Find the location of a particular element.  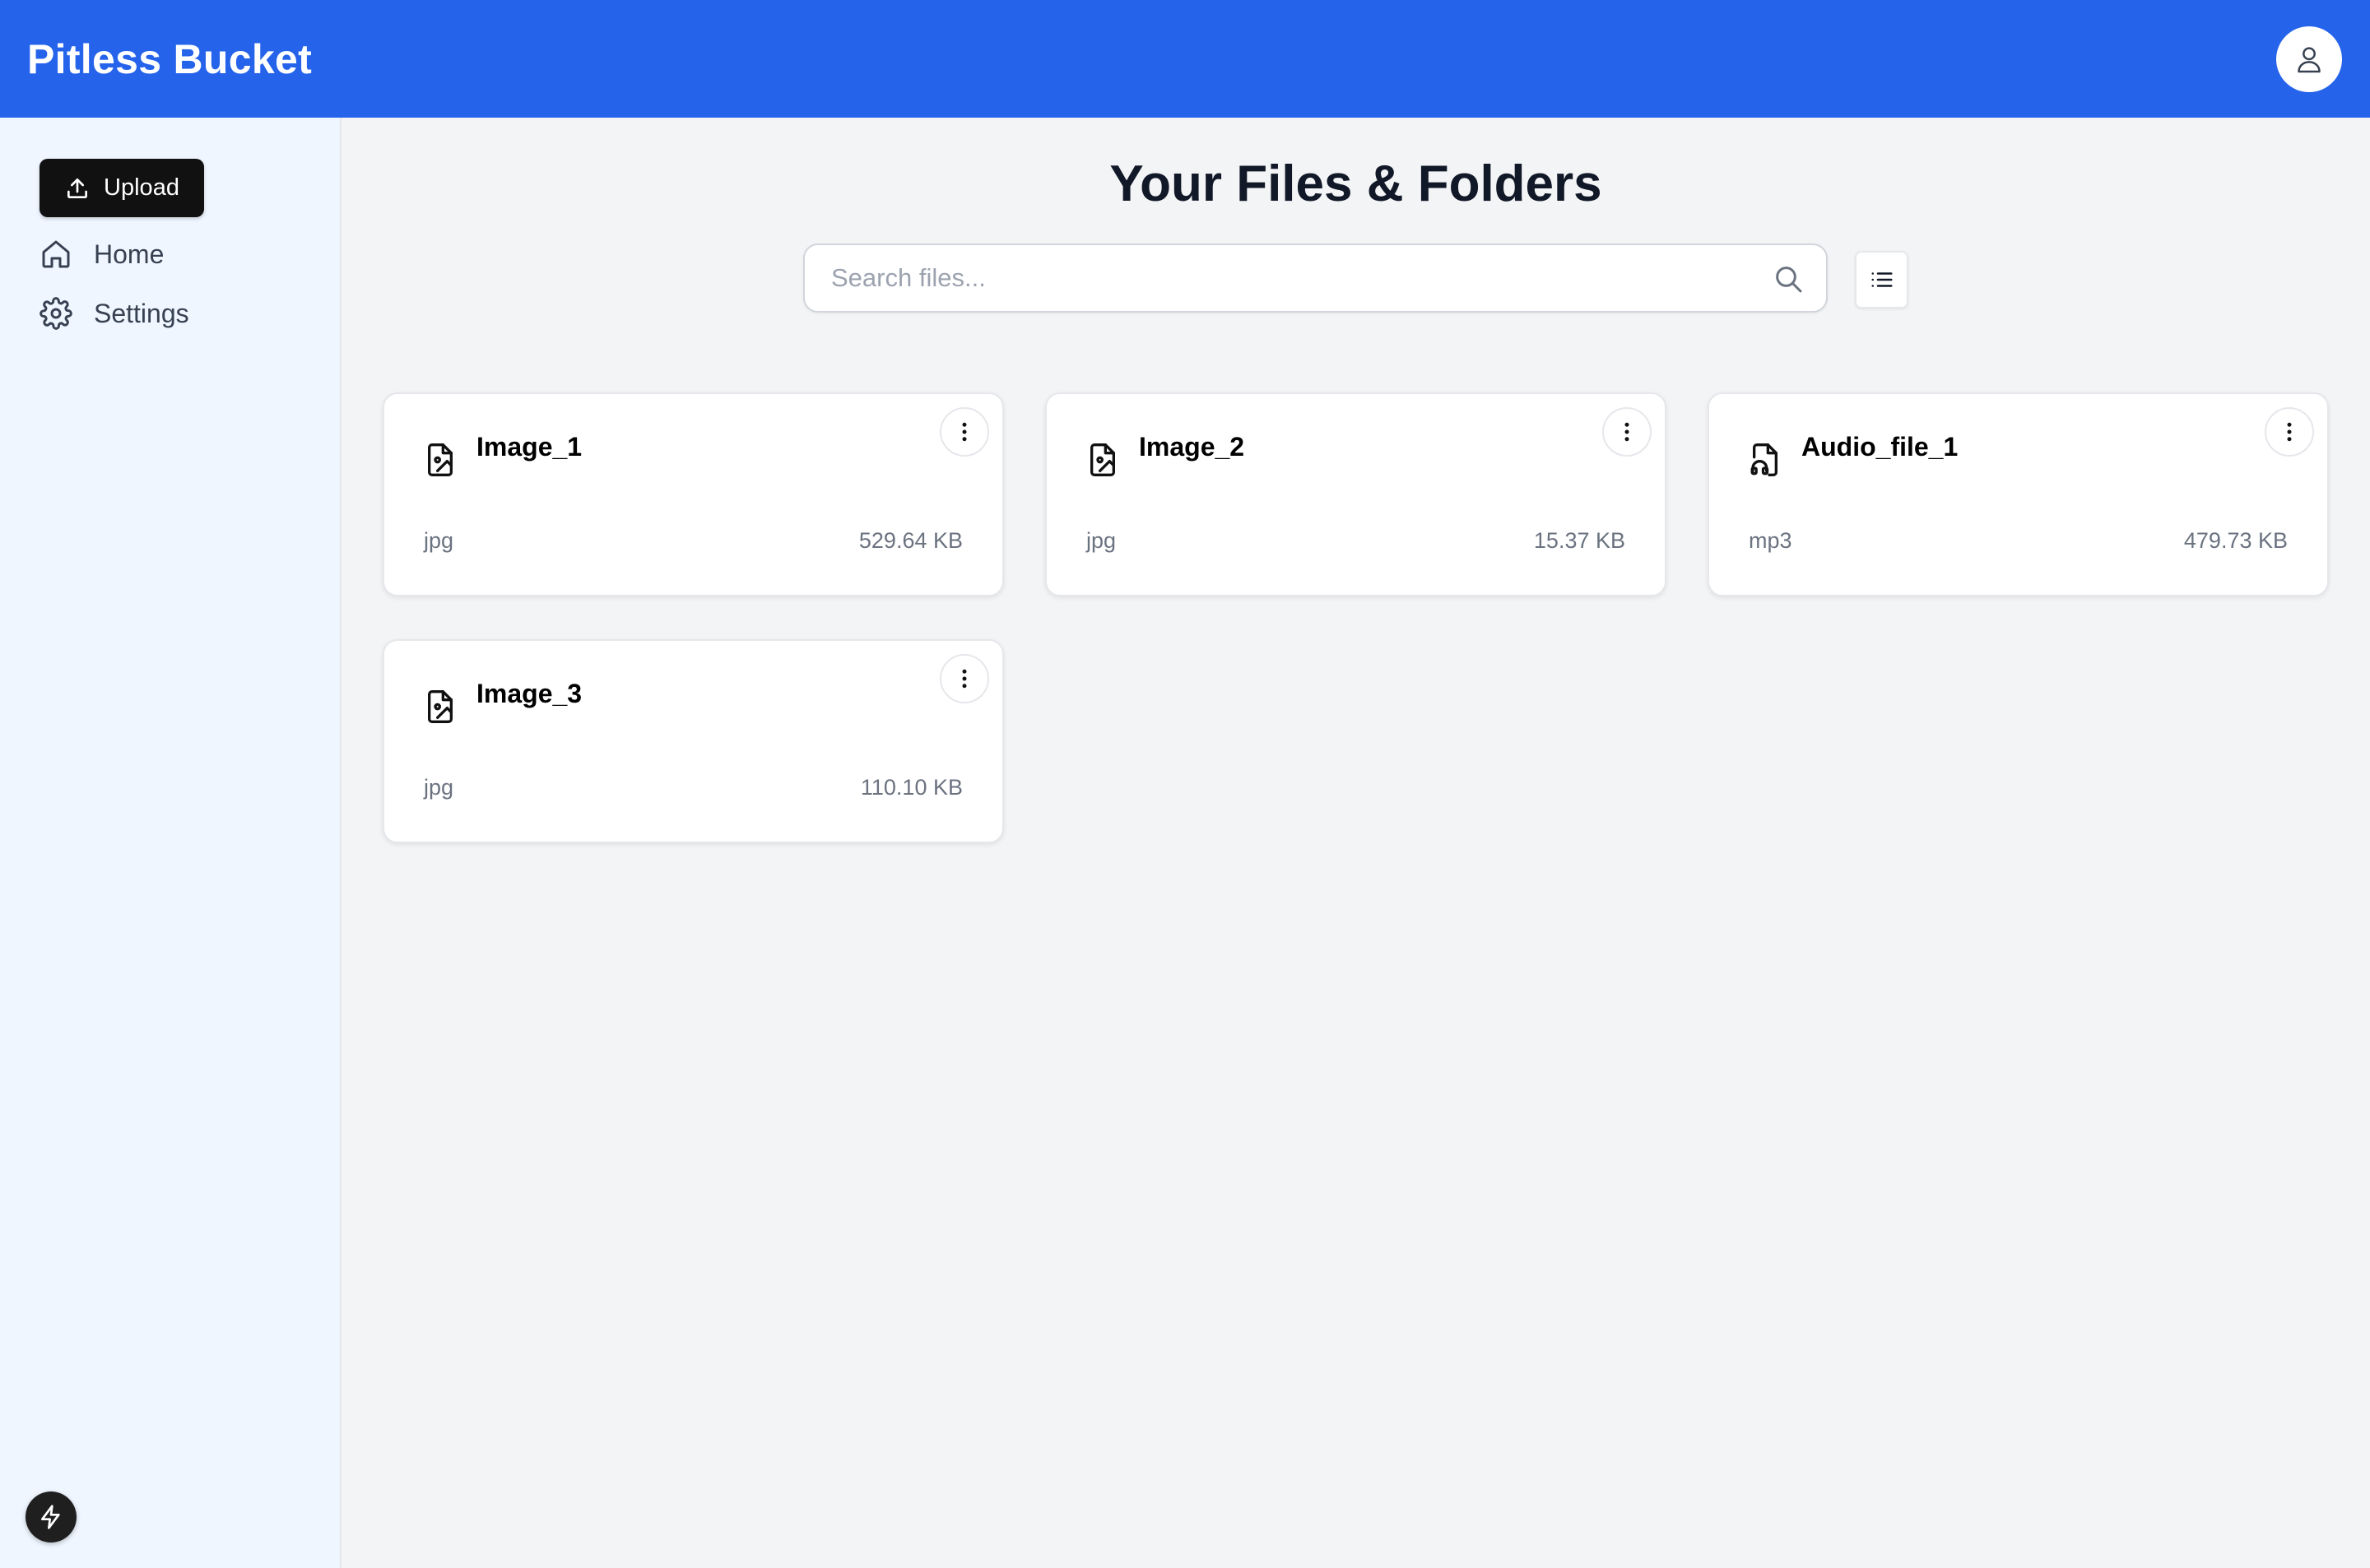

file-name: Image_1 is located at coordinates (529, 447).